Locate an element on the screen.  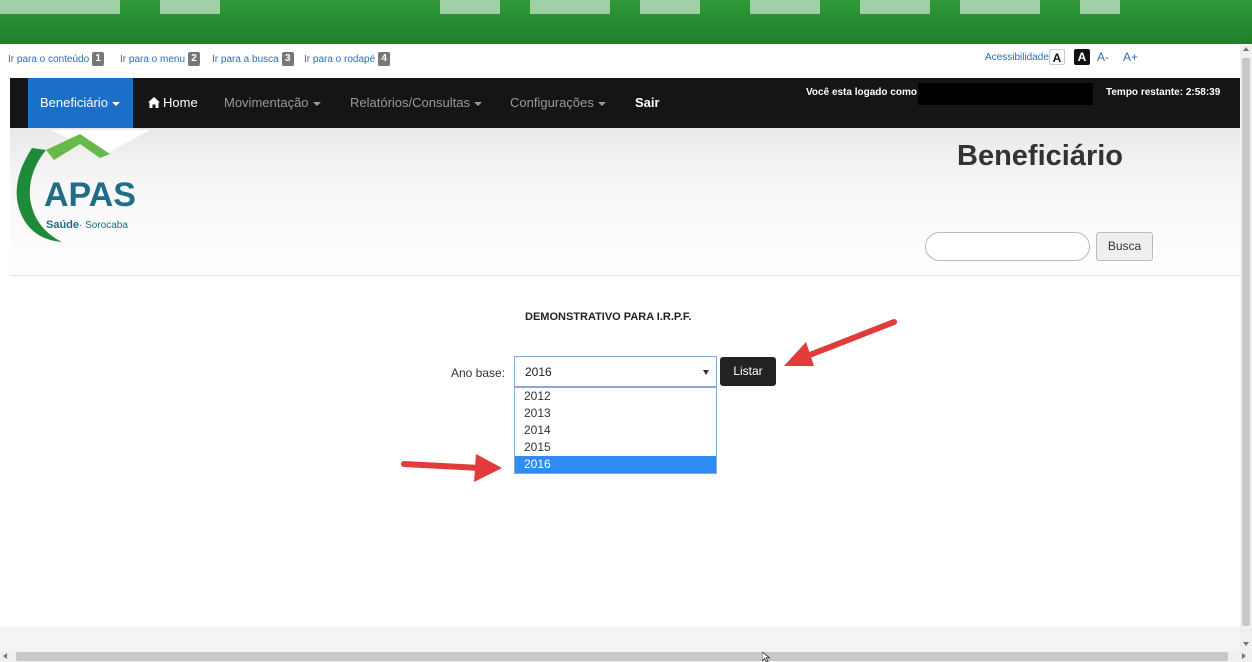
skip-link-number: 4 is located at coordinates (384, 59).